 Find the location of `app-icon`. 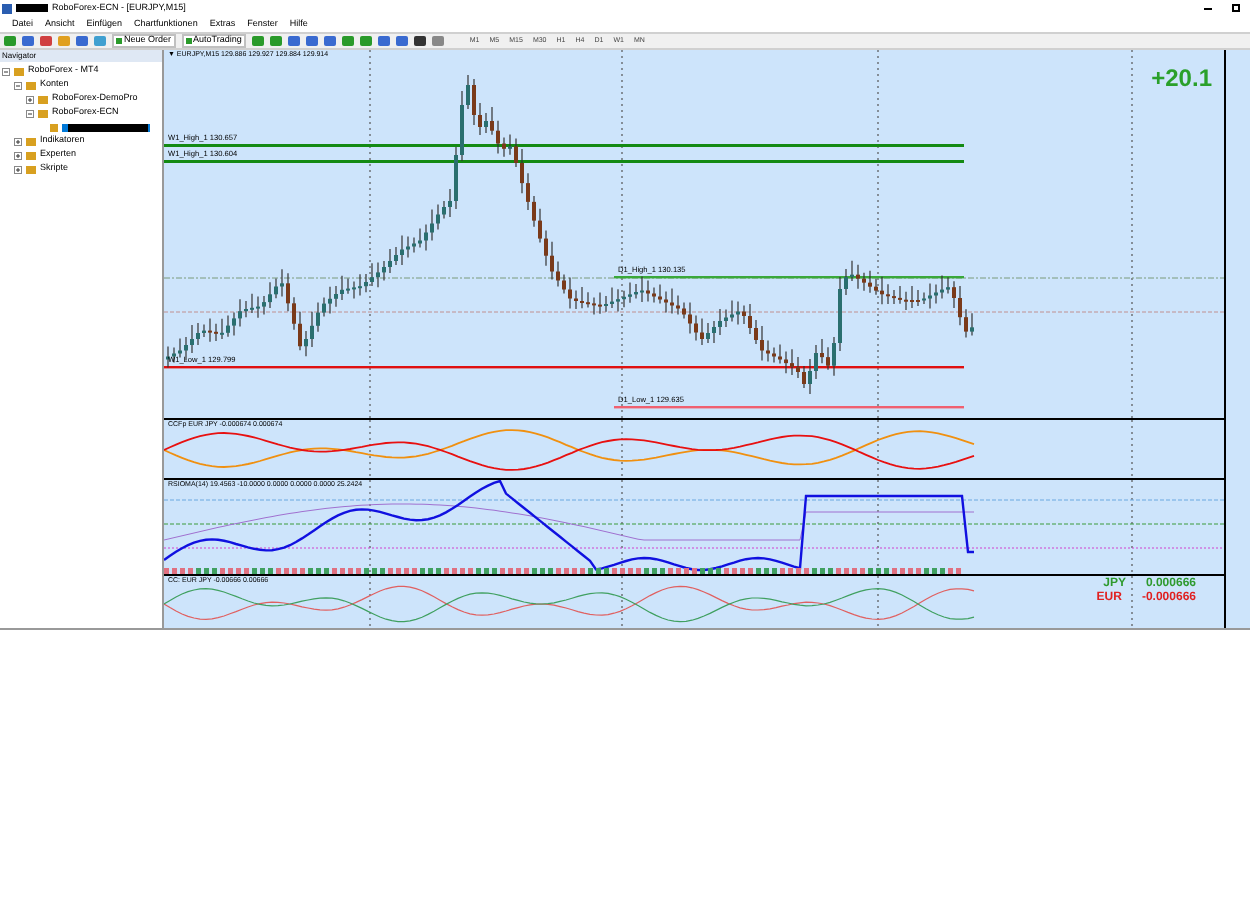

app-icon is located at coordinates (7, 8).